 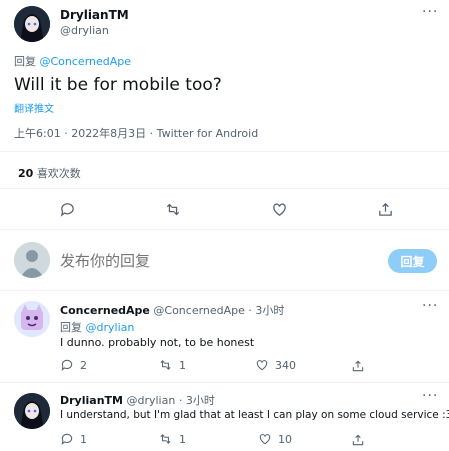 I want to click on reply-context: 回复 @ConcernedApe, so click(x=72, y=61).